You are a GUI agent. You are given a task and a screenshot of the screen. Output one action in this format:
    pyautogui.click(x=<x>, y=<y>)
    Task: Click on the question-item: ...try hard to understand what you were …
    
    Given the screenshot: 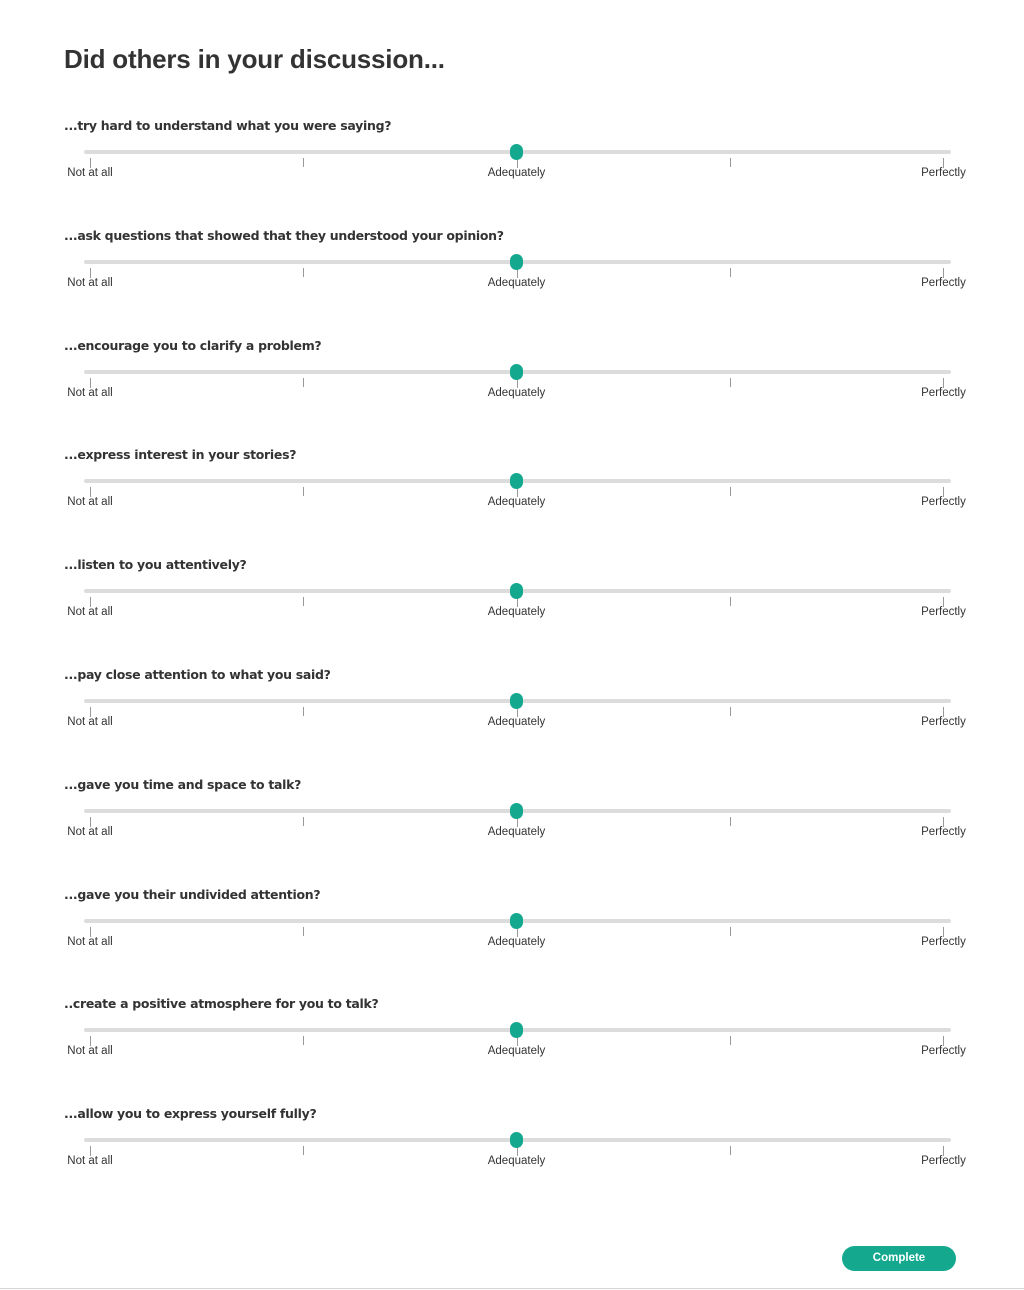 What is the action you would take?
    pyautogui.click(x=512, y=168)
    